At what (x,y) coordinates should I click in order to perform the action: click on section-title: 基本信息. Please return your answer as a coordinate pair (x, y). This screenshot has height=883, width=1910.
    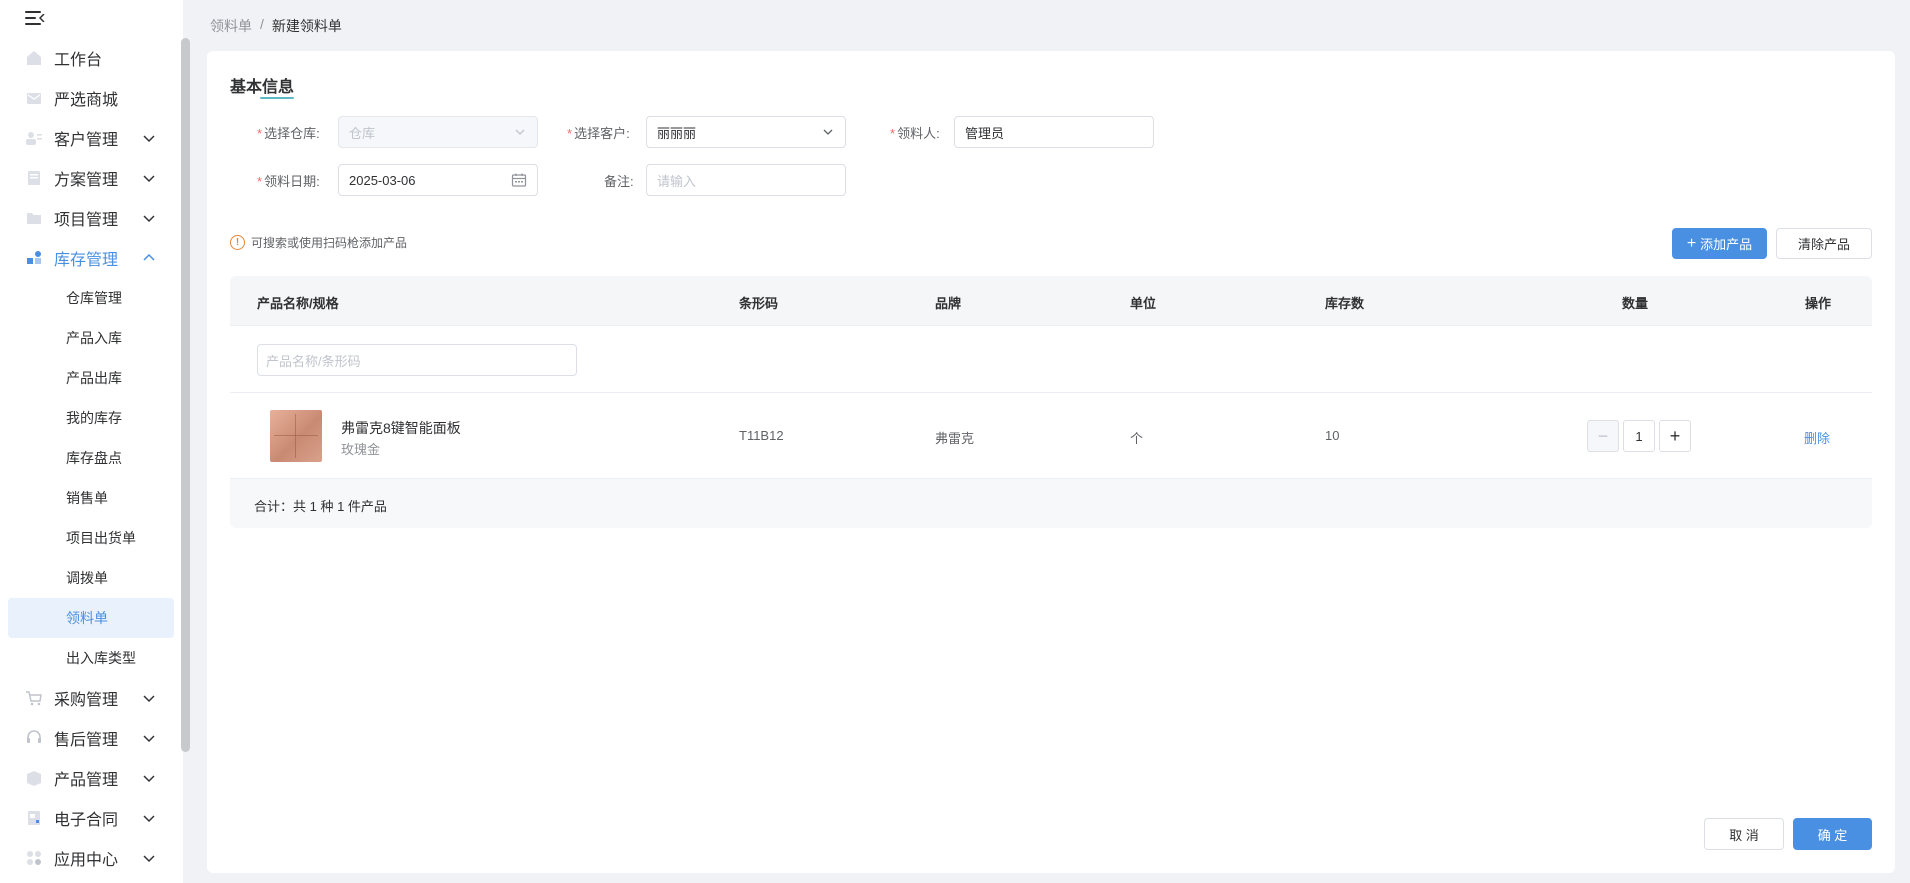
    Looking at the image, I should click on (262, 86).